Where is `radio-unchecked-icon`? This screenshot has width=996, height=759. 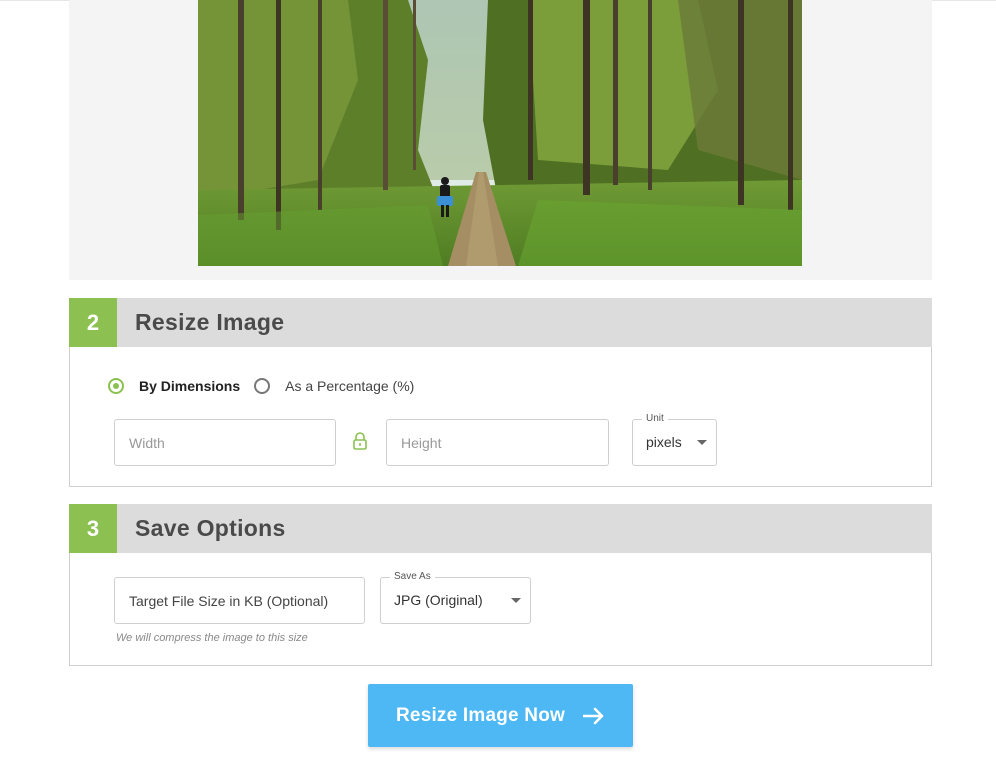 radio-unchecked-icon is located at coordinates (262, 386).